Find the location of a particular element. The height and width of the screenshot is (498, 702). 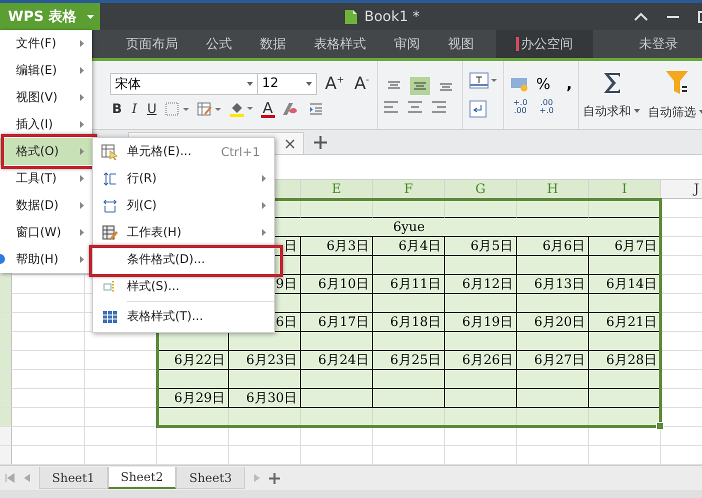

grid-cell: 6月17日 is located at coordinates (337, 322).